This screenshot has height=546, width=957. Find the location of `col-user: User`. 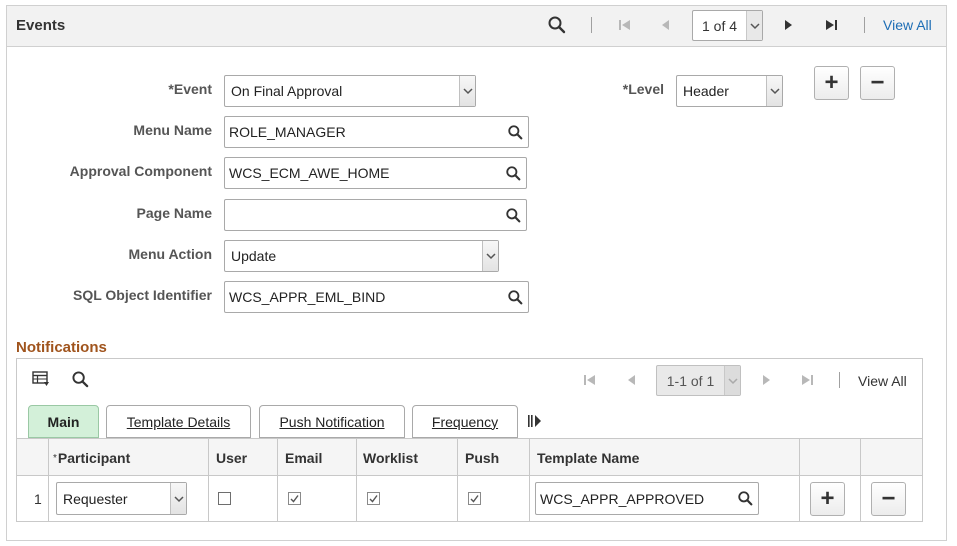

col-user: User is located at coordinates (232, 458).